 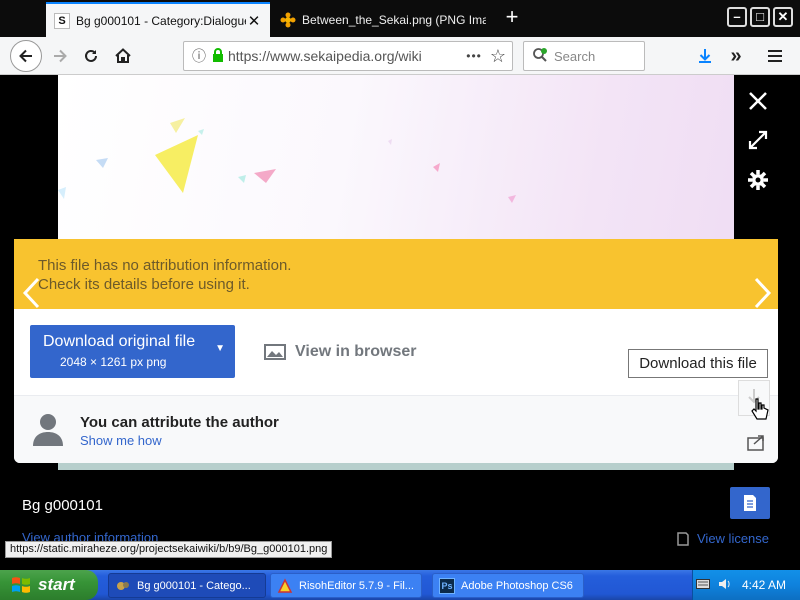 I want to click on license-button, so click(x=750, y=503).